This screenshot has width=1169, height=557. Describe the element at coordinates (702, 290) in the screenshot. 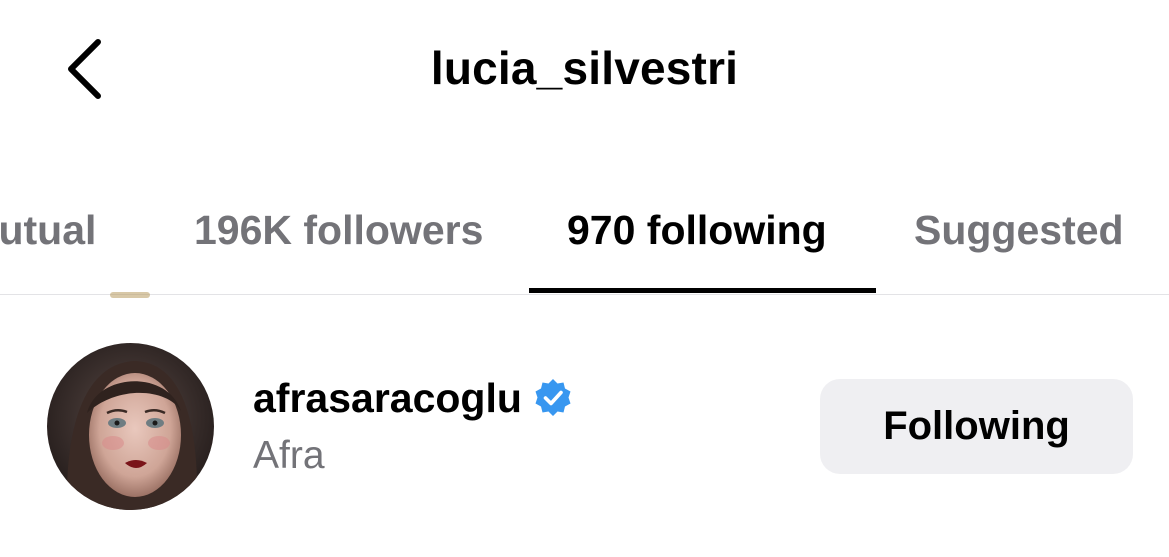

I see `active-tab-indicator` at that location.